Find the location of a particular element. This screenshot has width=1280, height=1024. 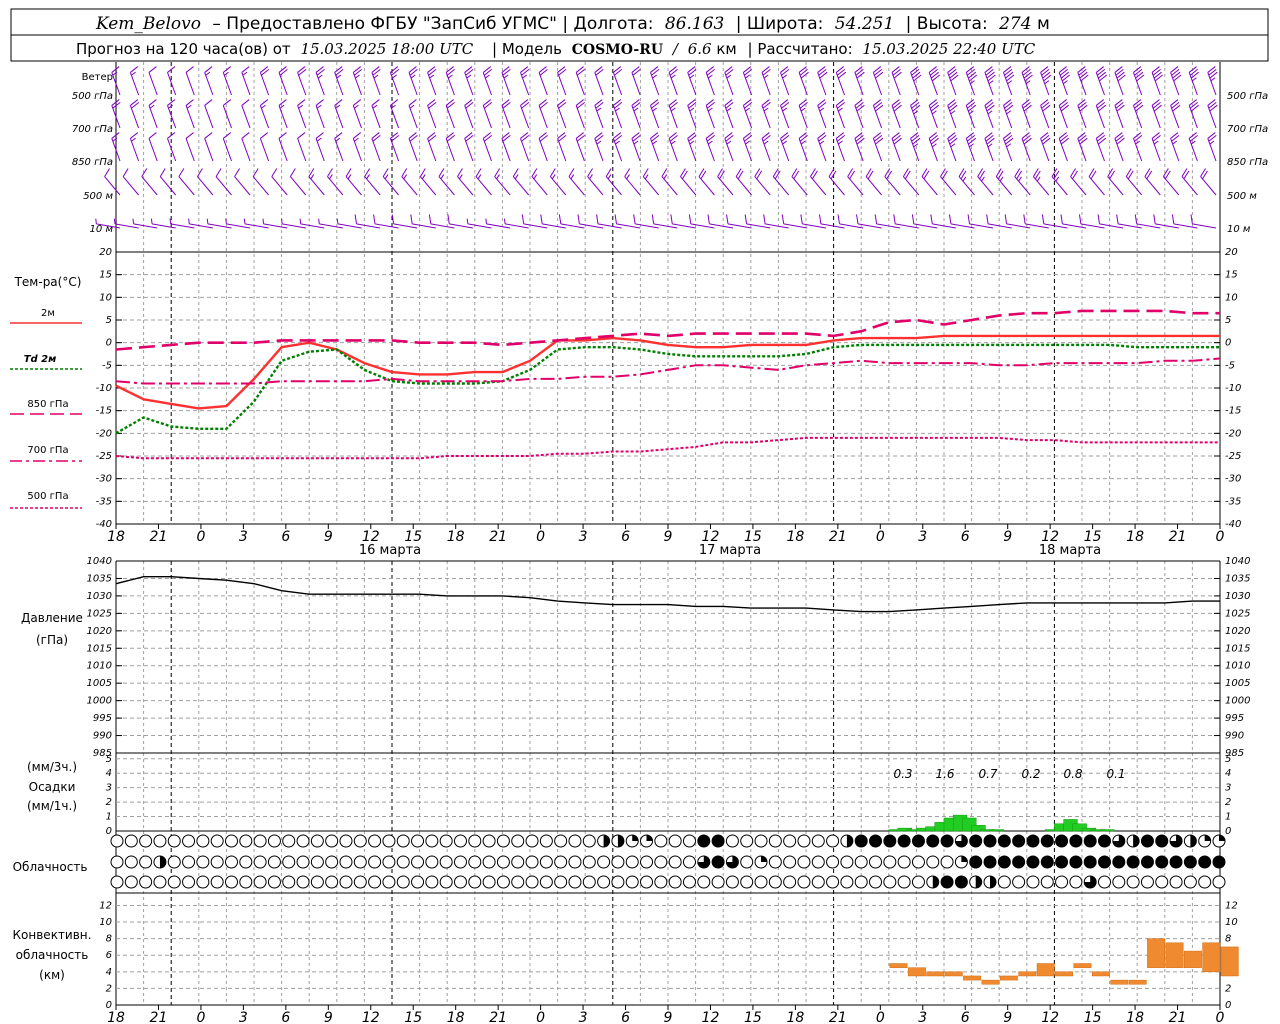

y-tick-label-left: 2 is located at coordinates (109, 988).